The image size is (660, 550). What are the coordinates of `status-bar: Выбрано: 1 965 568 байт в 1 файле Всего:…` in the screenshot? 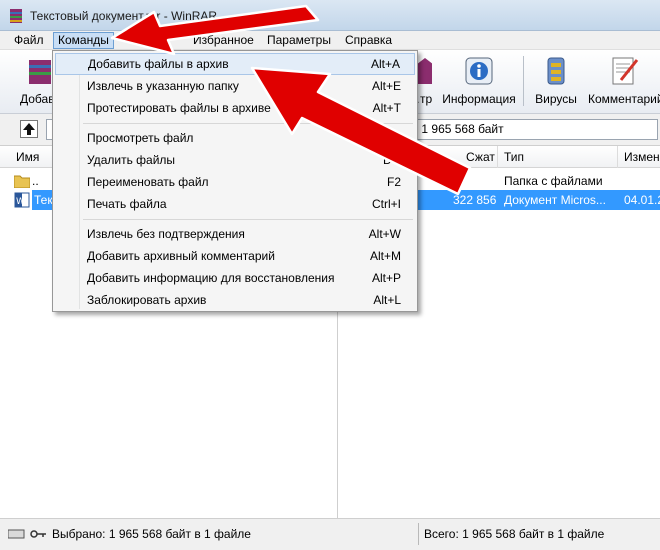 It's located at (330, 534).